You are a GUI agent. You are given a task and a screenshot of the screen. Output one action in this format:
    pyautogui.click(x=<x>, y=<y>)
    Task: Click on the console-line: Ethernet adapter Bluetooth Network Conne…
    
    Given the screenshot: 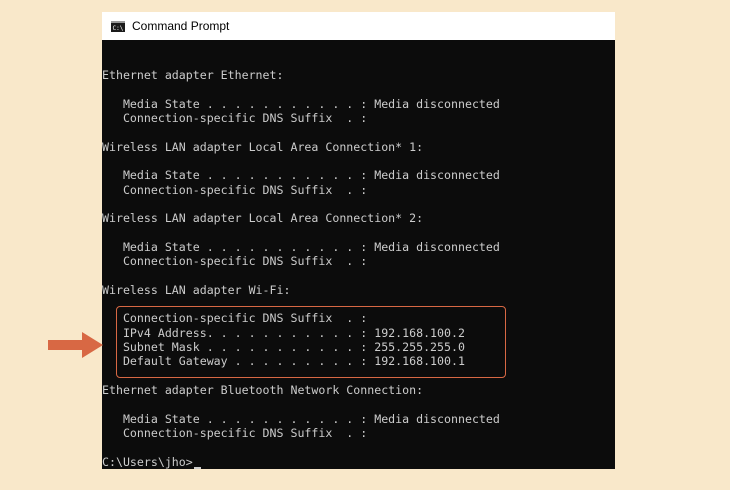 What is the action you would take?
    pyautogui.click(x=263, y=390)
    